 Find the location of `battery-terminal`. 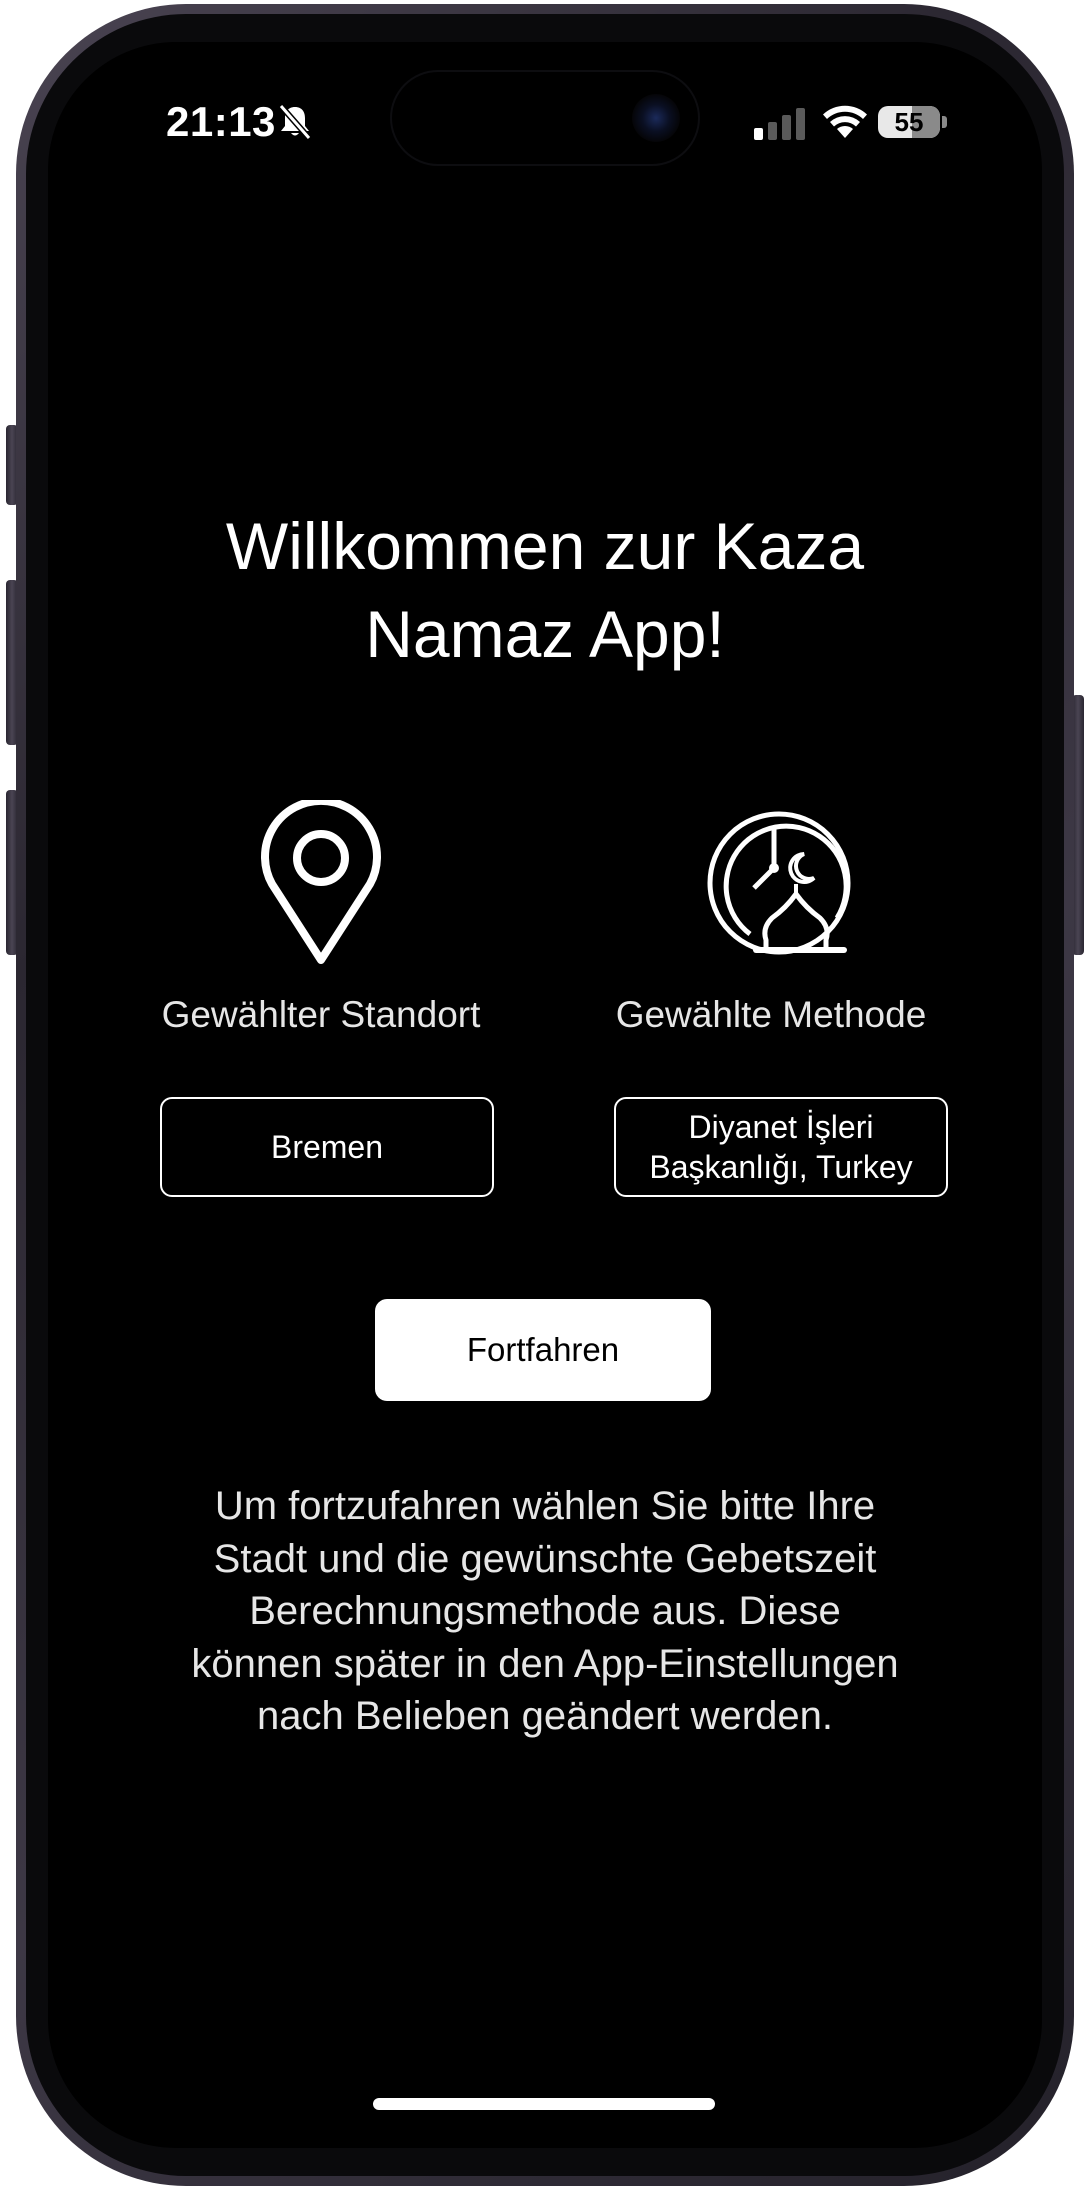

battery-terminal is located at coordinates (944, 122).